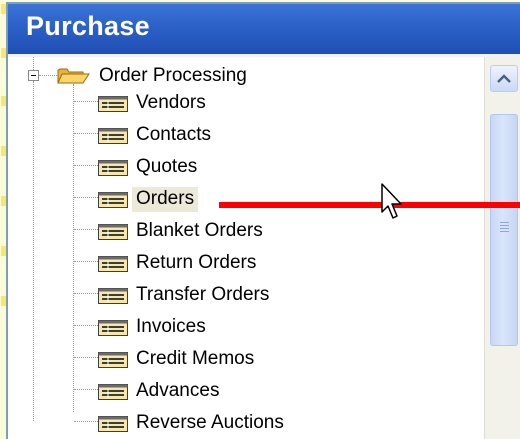 This screenshot has height=439, width=520. I want to click on collapse-minus-icon, so click(33, 75).